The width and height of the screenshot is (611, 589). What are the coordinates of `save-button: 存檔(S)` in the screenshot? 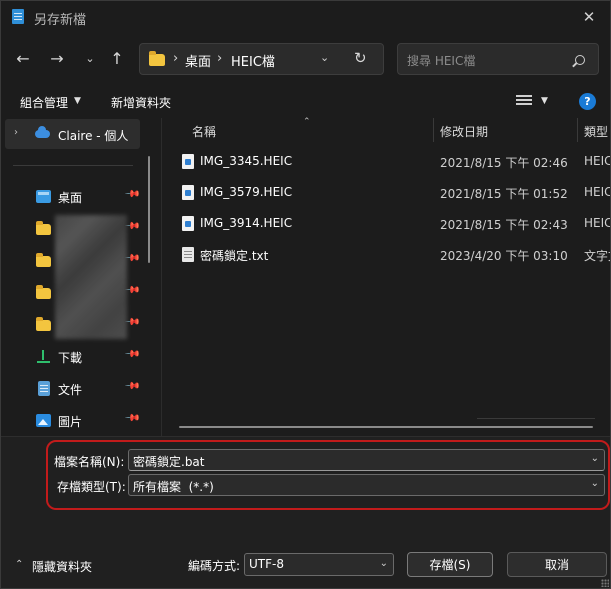 It's located at (450, 564).